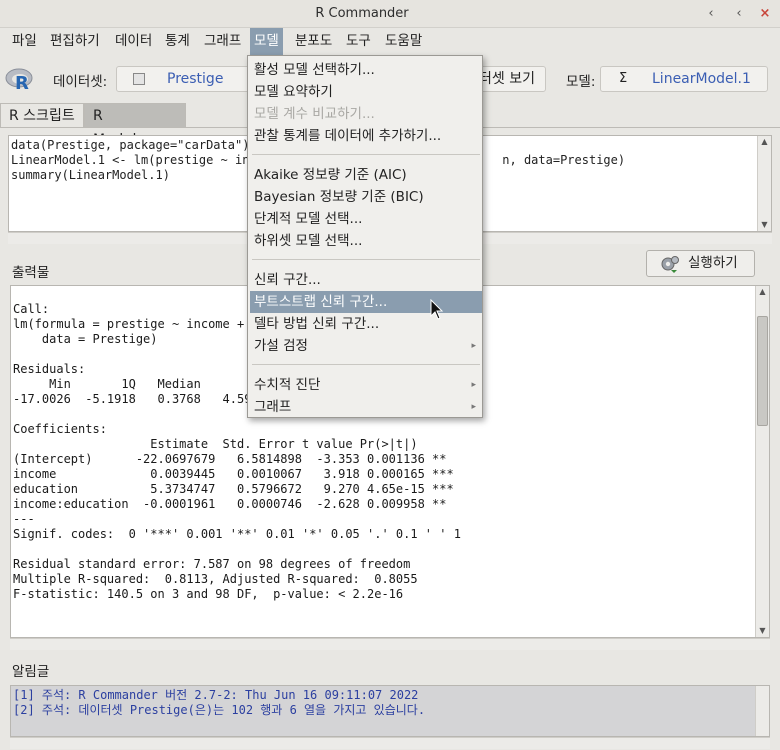 The width and height of the screenshot is (780, 750). What do you see at coordinates (581, 82) in the screenshot?
I see `model-label: 모델:` at bounding box center [581, 82].